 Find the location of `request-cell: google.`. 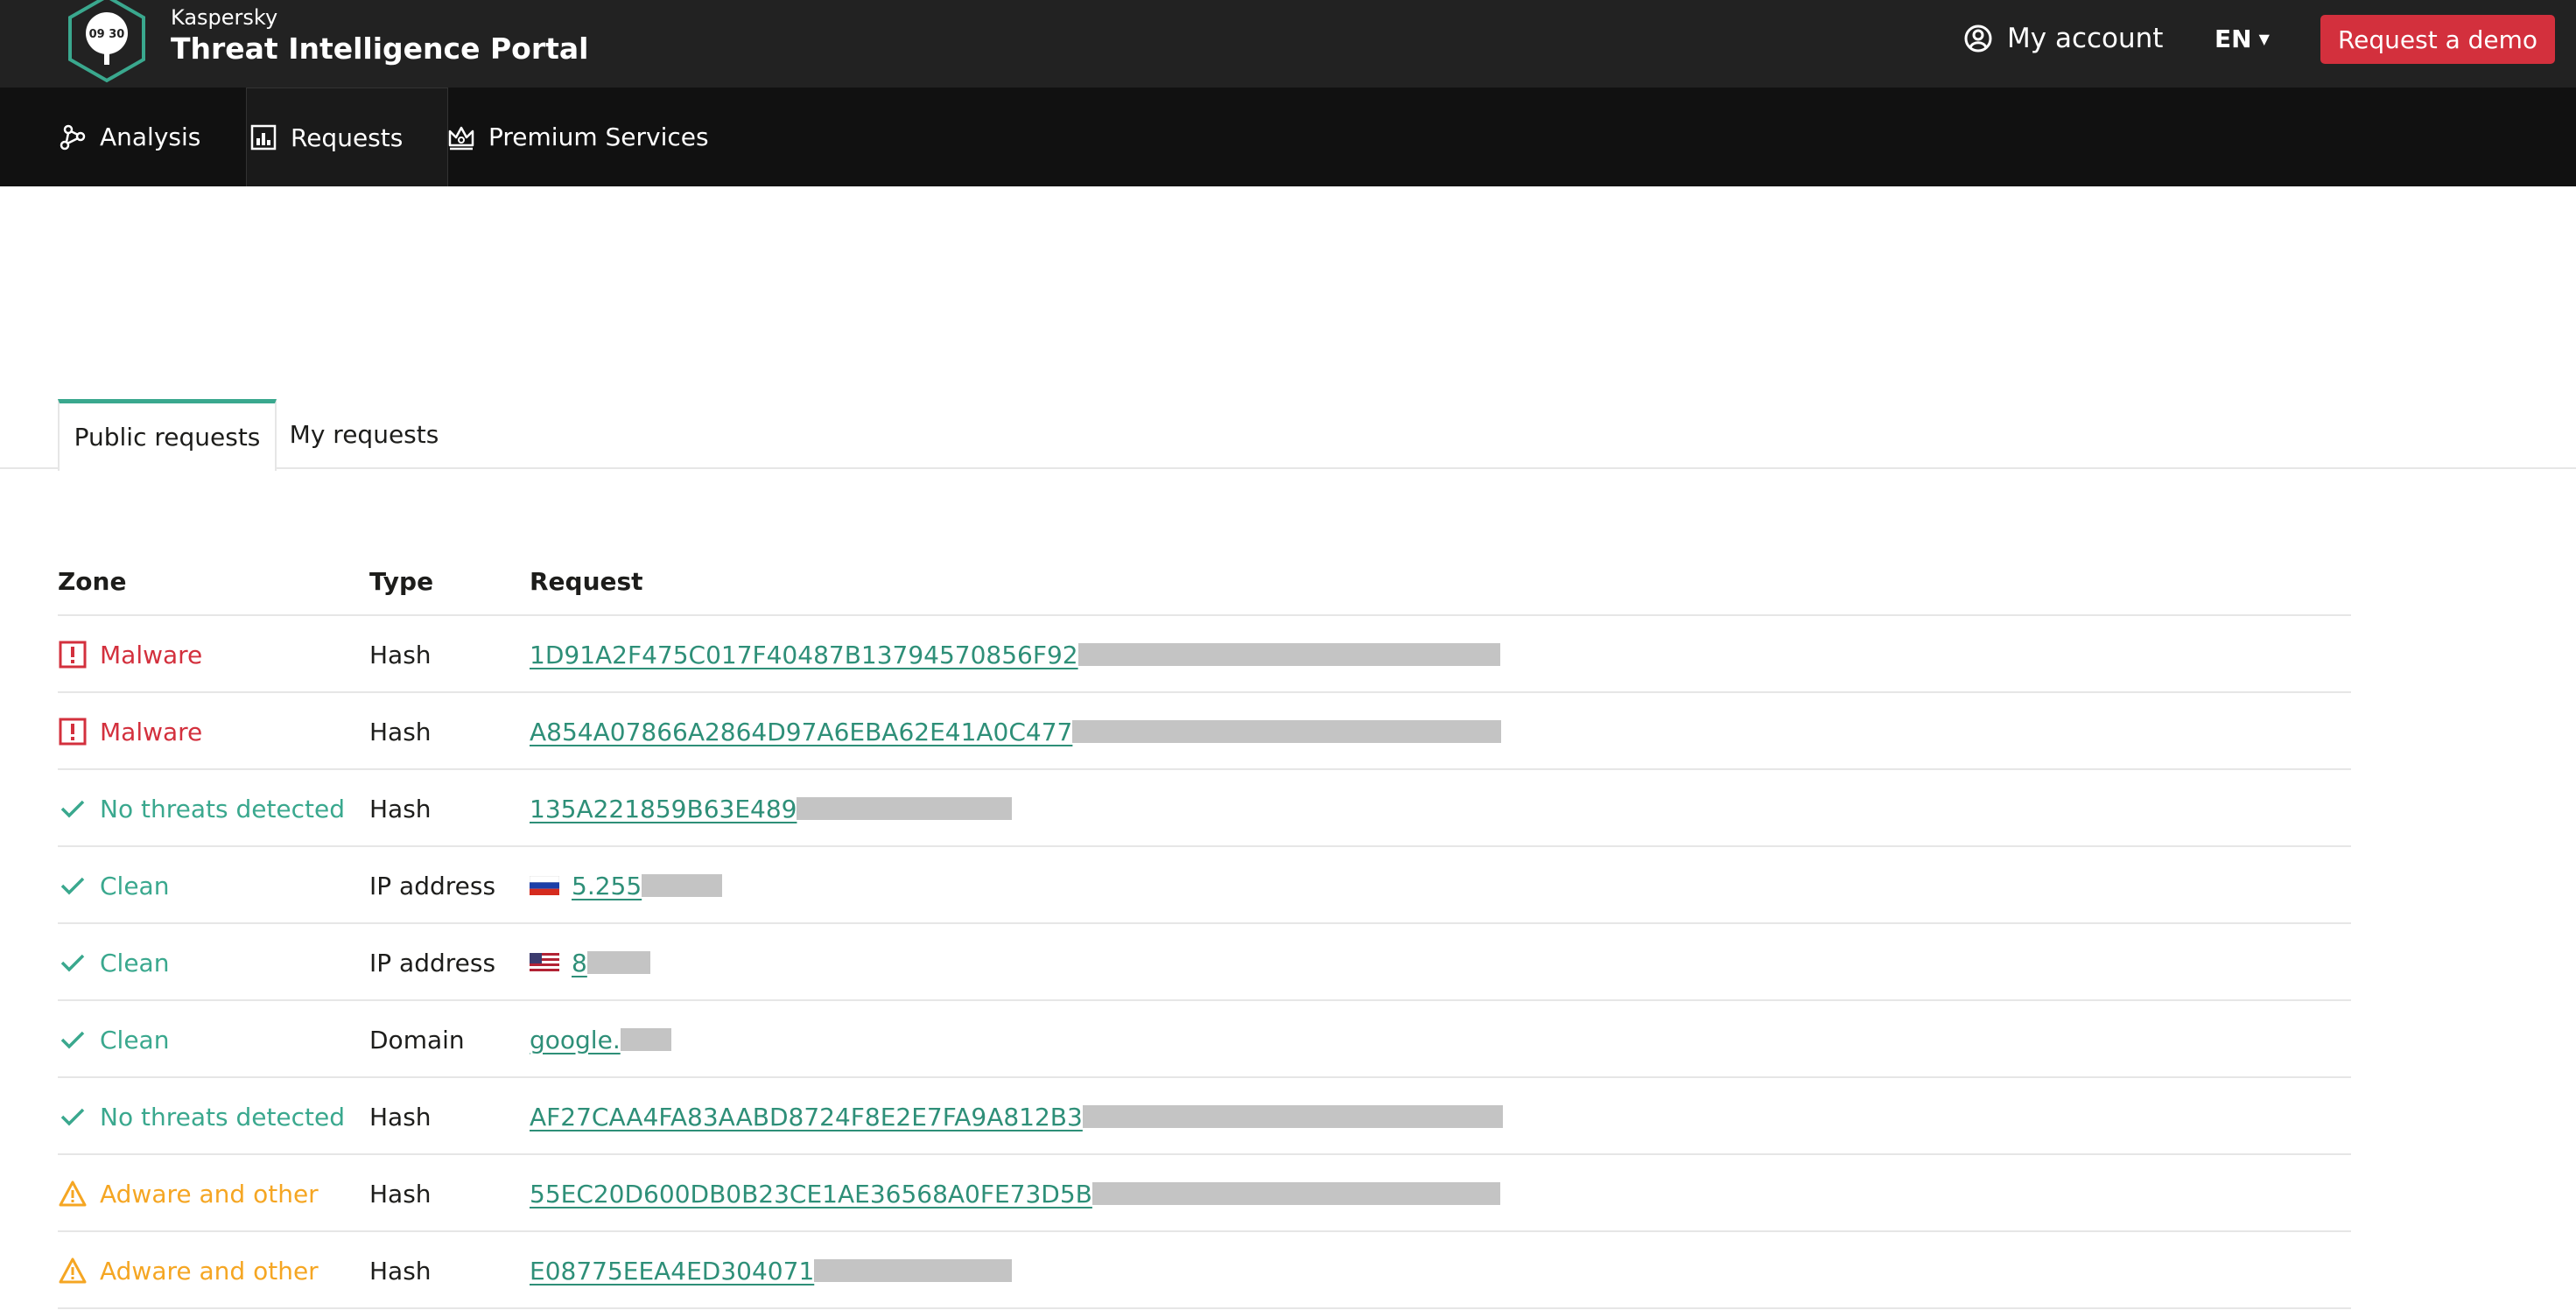

request-cell: google. is located at coordinates (600, 1039).